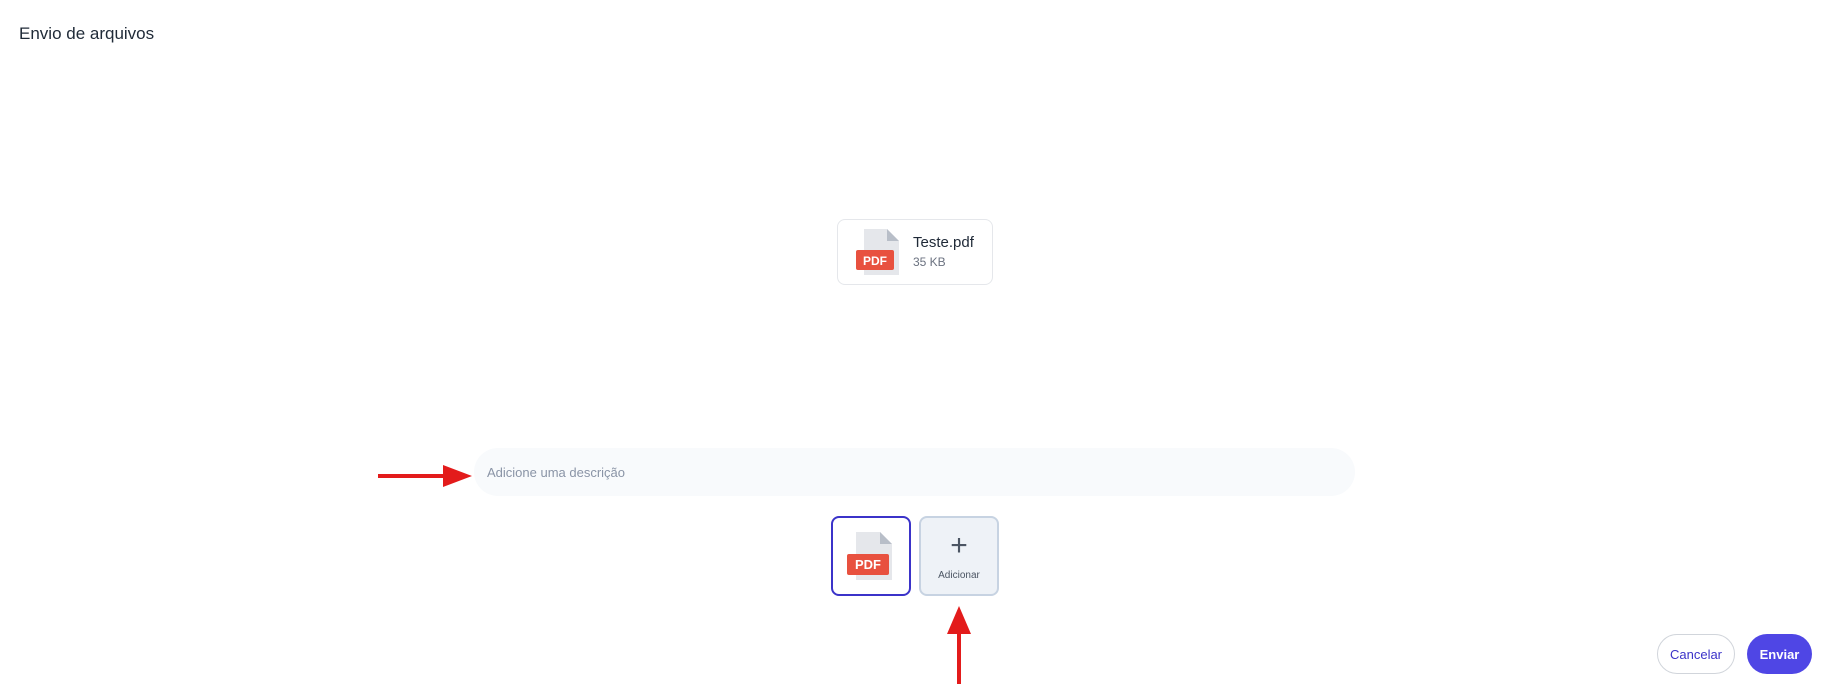 Image resolution: width=1825 pixels, height=689 pixels. I want to click on annotation-arrow-up-icon, so click(959, 645).